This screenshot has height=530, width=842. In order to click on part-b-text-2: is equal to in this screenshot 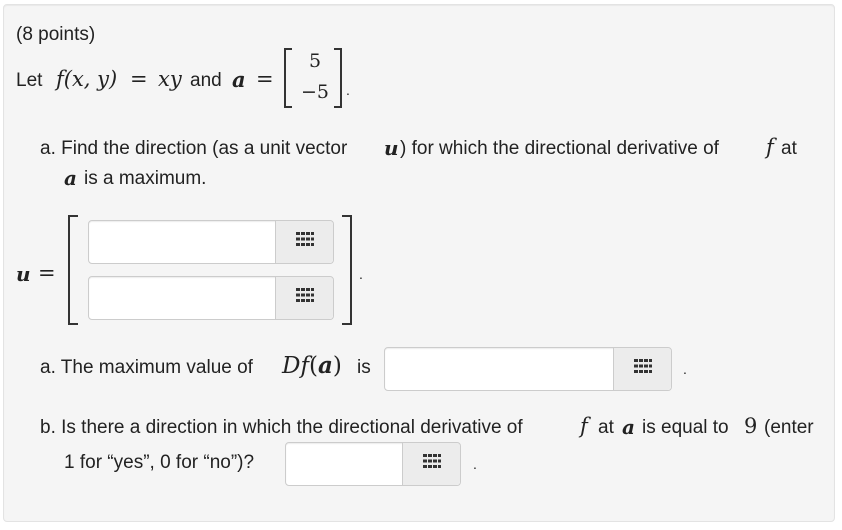, I will do `click(685, 427)`.